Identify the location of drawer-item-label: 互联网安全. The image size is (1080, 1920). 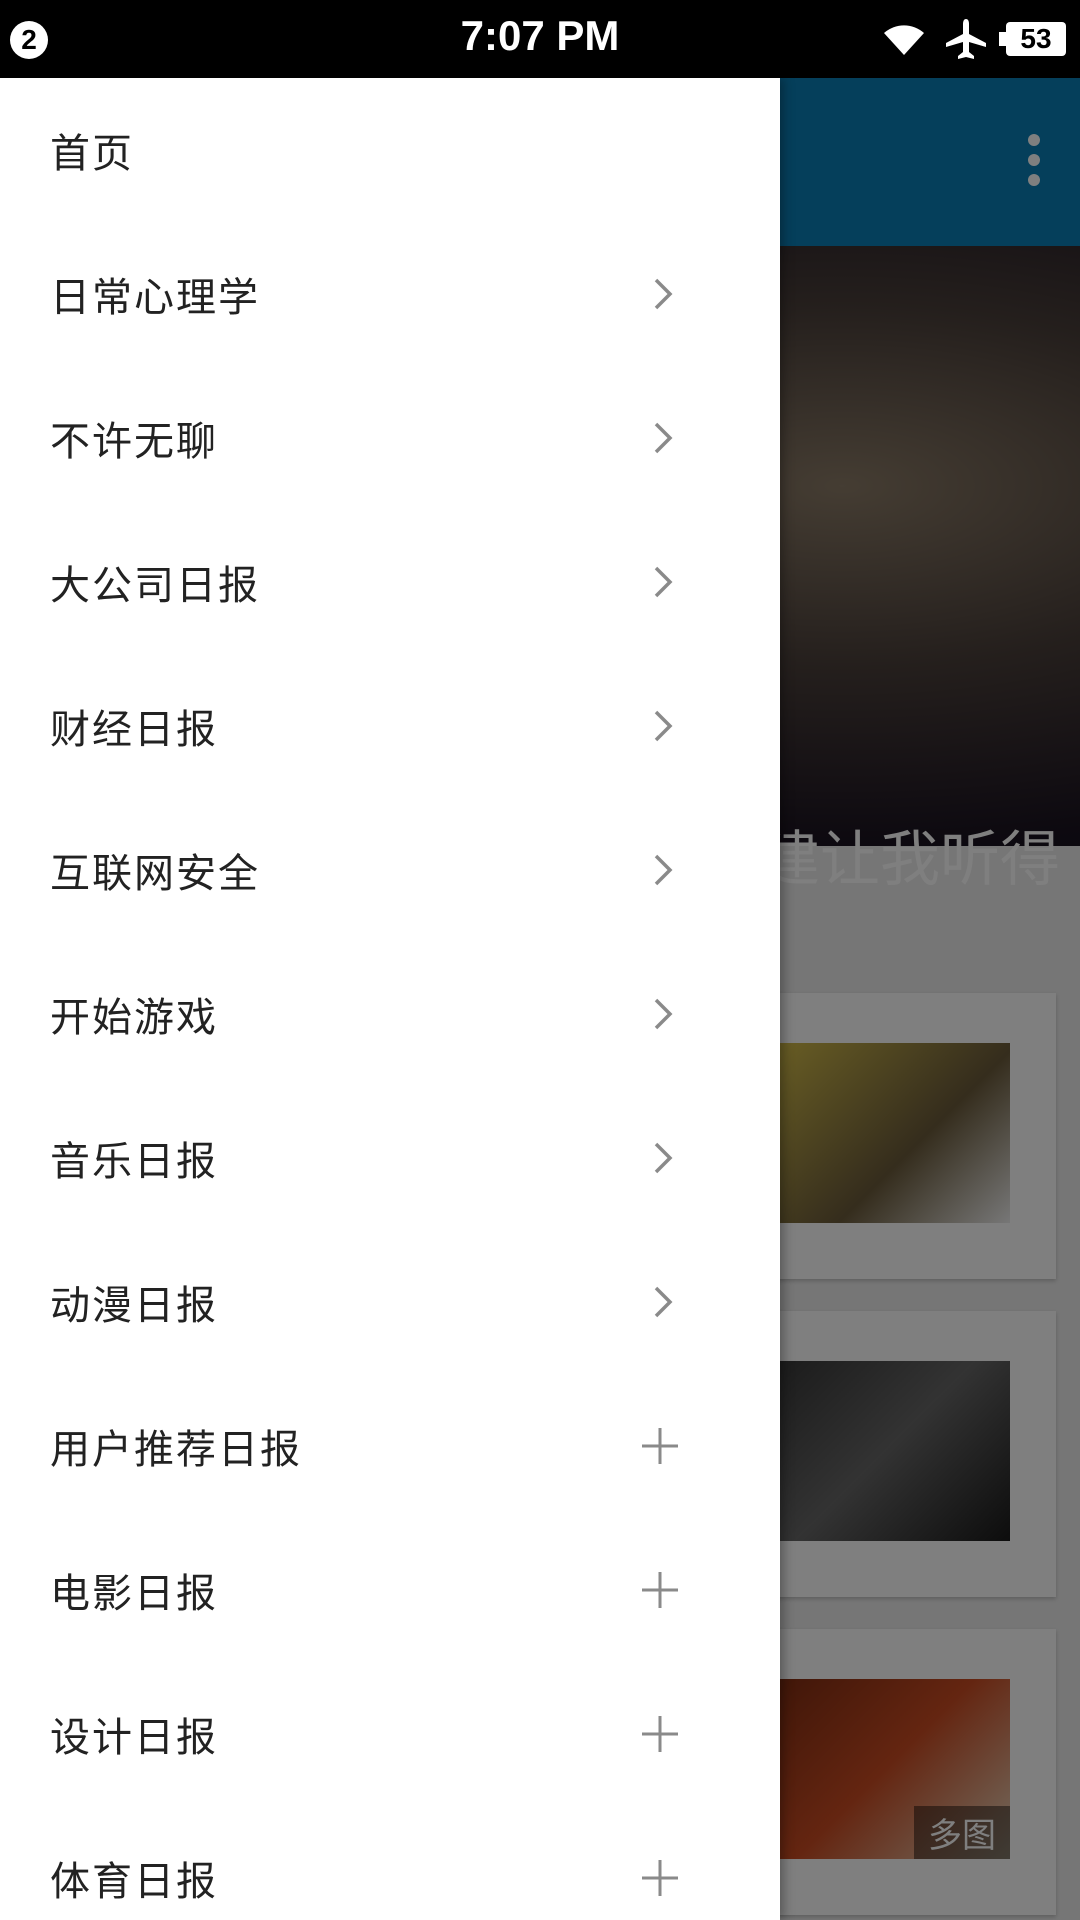
(155, 874).